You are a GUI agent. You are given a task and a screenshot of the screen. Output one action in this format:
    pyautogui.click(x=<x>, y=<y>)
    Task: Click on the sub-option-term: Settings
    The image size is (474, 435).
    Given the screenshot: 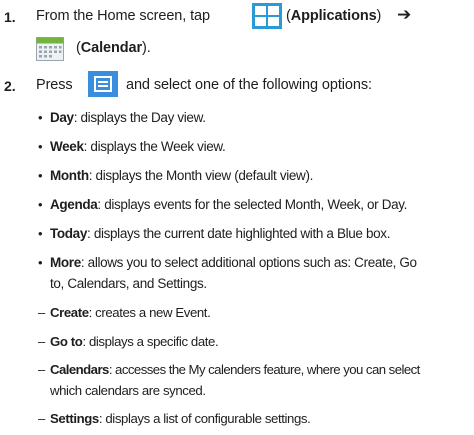 What is the action you would take?
    pyautogui.click(x=74, y=418)
    